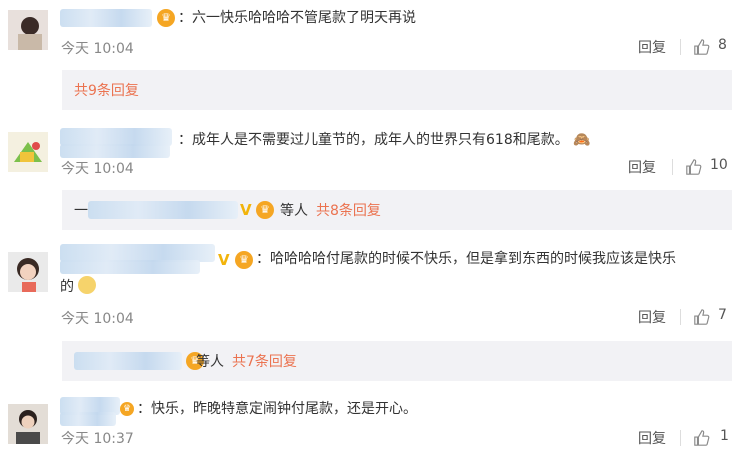  What do you see at coordinates (397, 90) in the screenshot?
I see `sub-reply-summary: 共9条回复` at bounding box center [397, 90].